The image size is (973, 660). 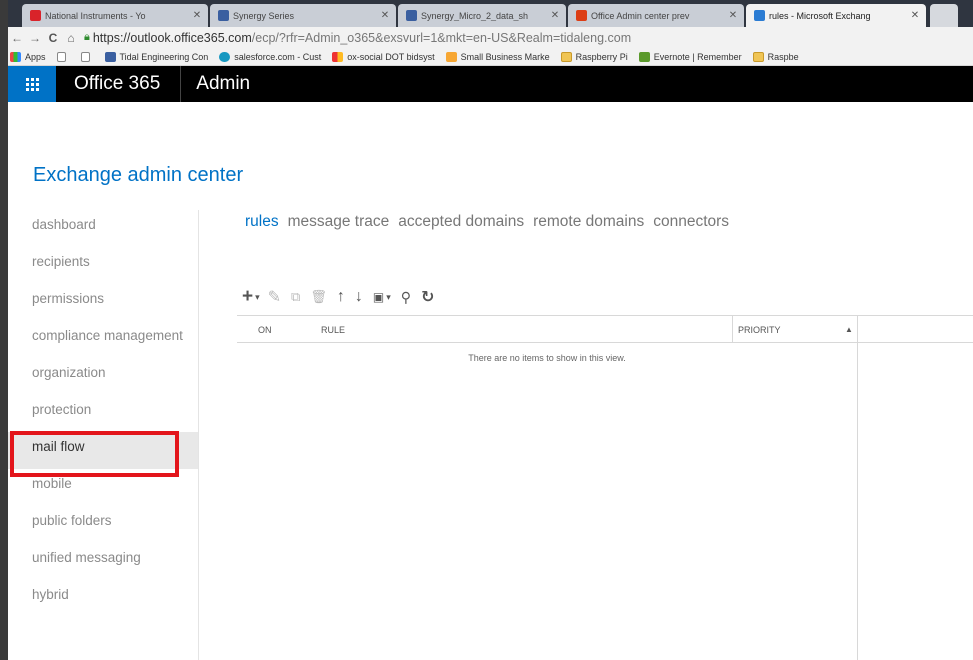 What do you see at coordinates (103, 302) in the screenshot?
I see `nav-item-permissions: permissions` at bounding box center [103, 302].